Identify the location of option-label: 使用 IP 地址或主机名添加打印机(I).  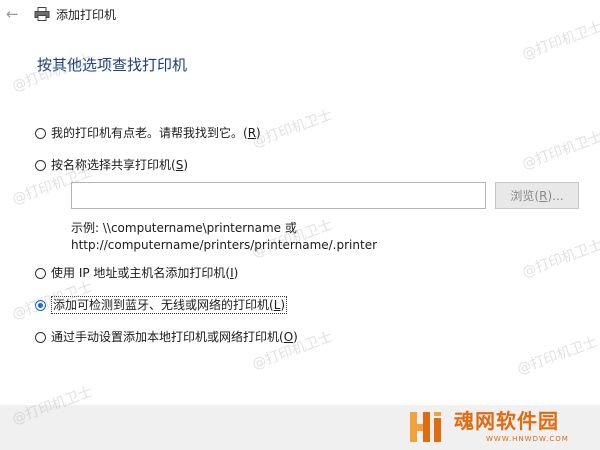
(145, 273).